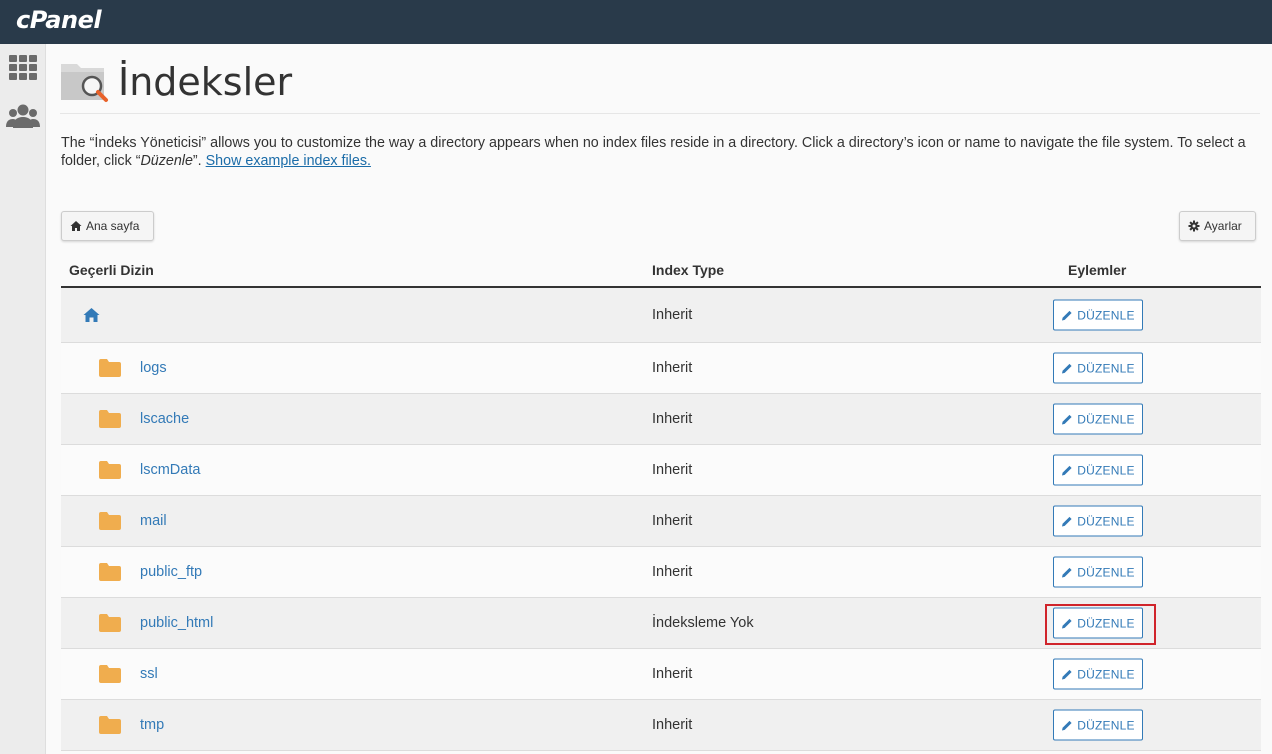 This screenshot has width=1272, height=754. Describe the element at coordinates (205, 82) in the screenshot. I see `page-title: İndeksler` at that location.